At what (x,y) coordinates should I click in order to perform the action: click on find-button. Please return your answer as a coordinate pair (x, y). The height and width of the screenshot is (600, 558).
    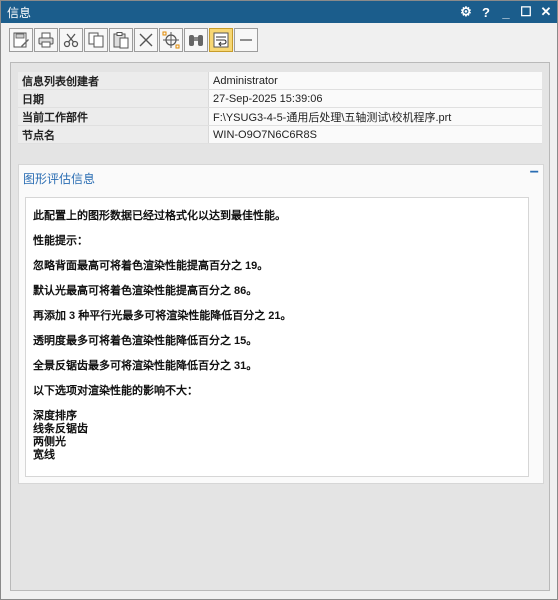
    Looking at the image, I should click on (196, 40).